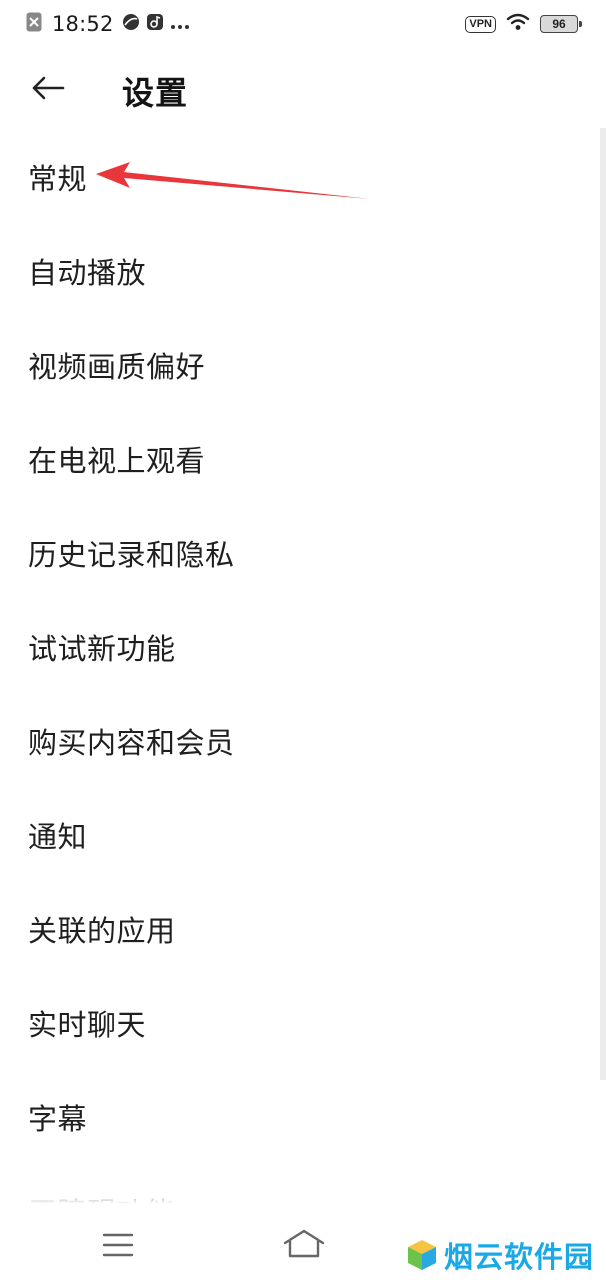 This screenshot has width=606, height=1280. Describe the element at coordinates (303, 365) in the screenshot. I see `settings-item-video-quality: 视频画质偏好` at that location.